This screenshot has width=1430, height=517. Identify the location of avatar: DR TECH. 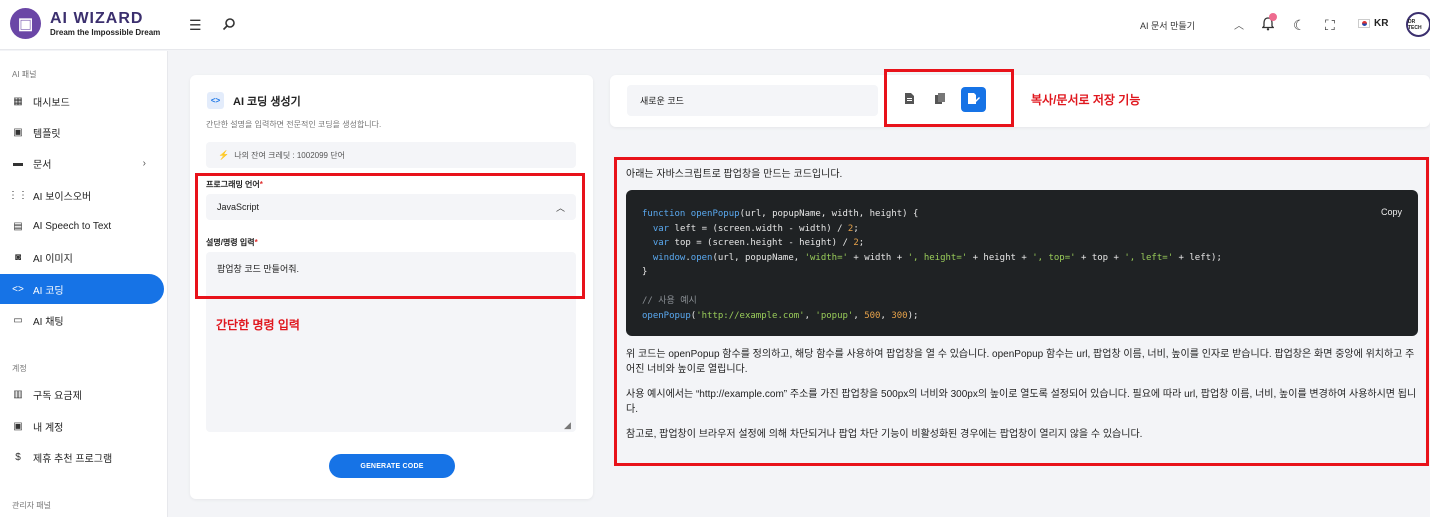
(1418, 24).